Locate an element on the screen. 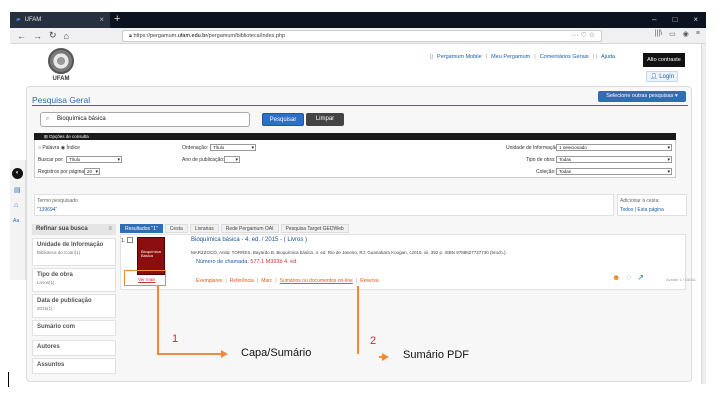  call-value: 577.1 M393b 4. ed. is located at coordinates (274, 262).